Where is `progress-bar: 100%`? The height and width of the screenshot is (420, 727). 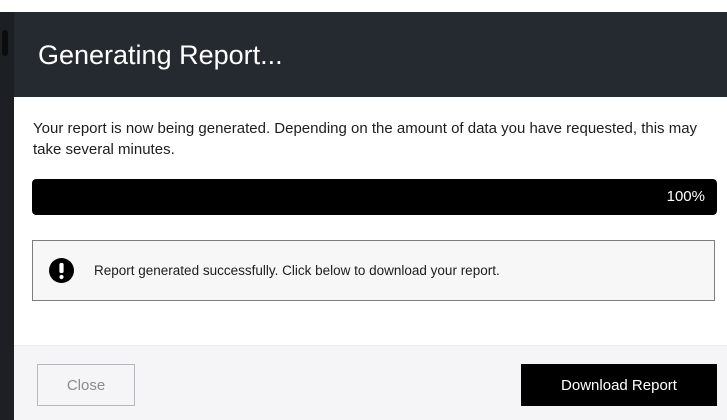
progress-bar: 100% is located at coordinates (374, 197).